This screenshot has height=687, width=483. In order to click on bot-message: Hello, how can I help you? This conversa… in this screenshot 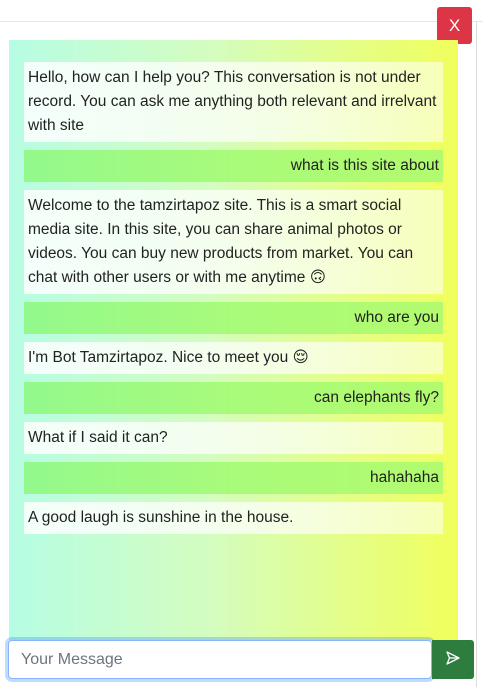, I will do `click(233, 102)`.